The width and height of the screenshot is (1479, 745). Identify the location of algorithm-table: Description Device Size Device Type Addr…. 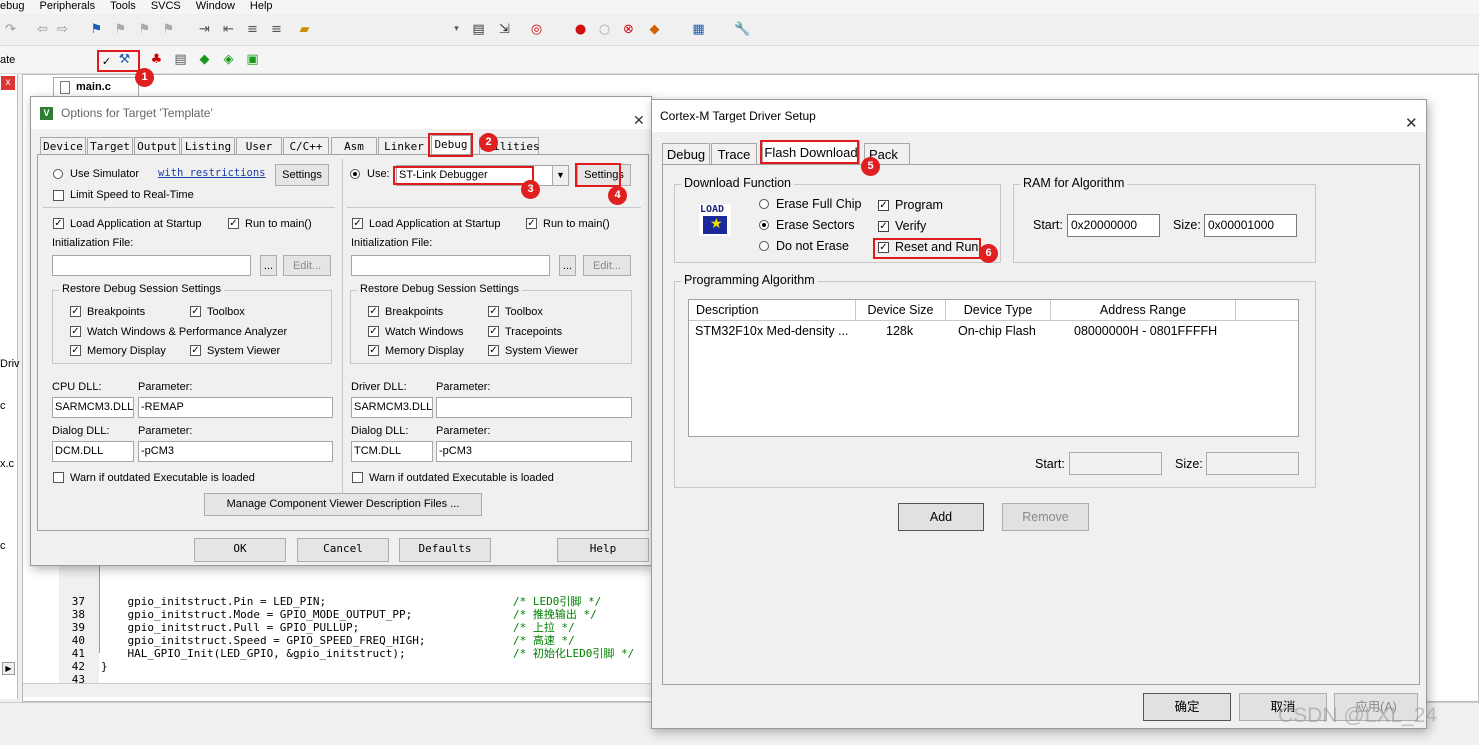
(993, 368).